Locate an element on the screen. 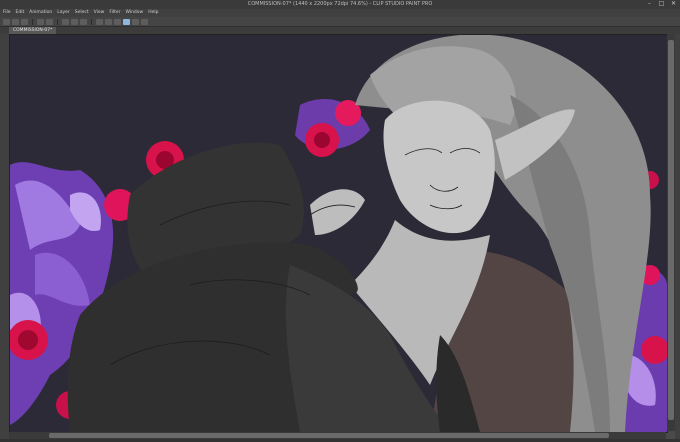 The height and width of the screenshot is (442, 680). maximize-button: □ is located at coordinates (661, 4).